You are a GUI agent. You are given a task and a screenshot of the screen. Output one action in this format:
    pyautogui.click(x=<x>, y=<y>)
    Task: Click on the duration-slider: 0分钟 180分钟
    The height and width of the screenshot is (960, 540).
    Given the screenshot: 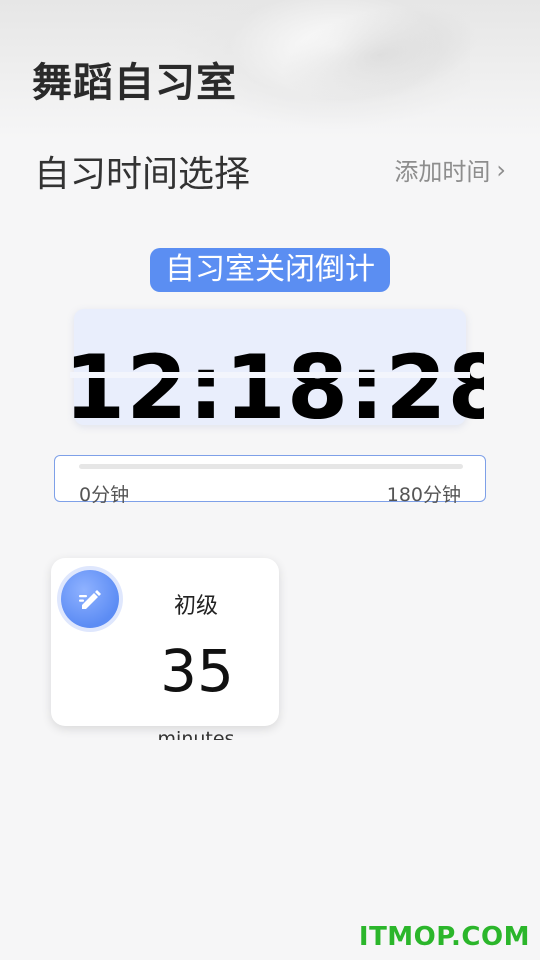 What is the action you would take?
    pyautogui.click(x=270, y=480)
    